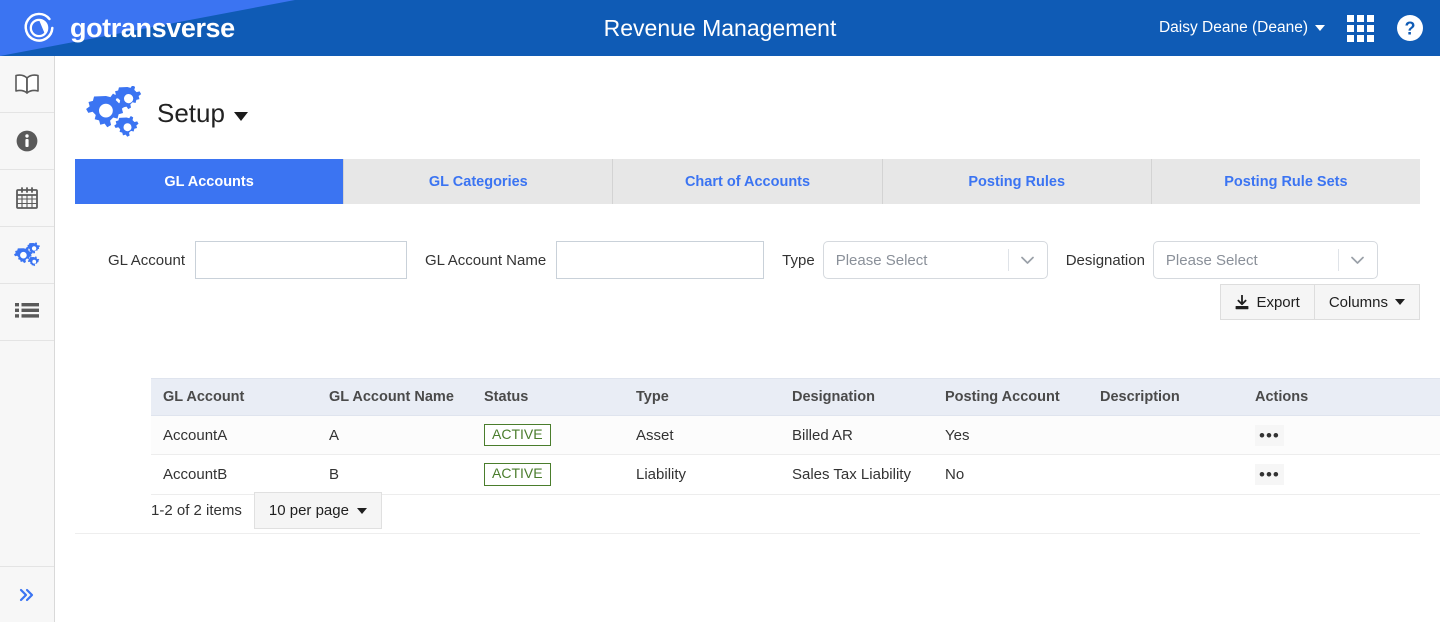 The image size is (1440, 622). Describe the element at coordinates (1265, 260) in the screenshot. I see `designation-select: Please Select` at that location.